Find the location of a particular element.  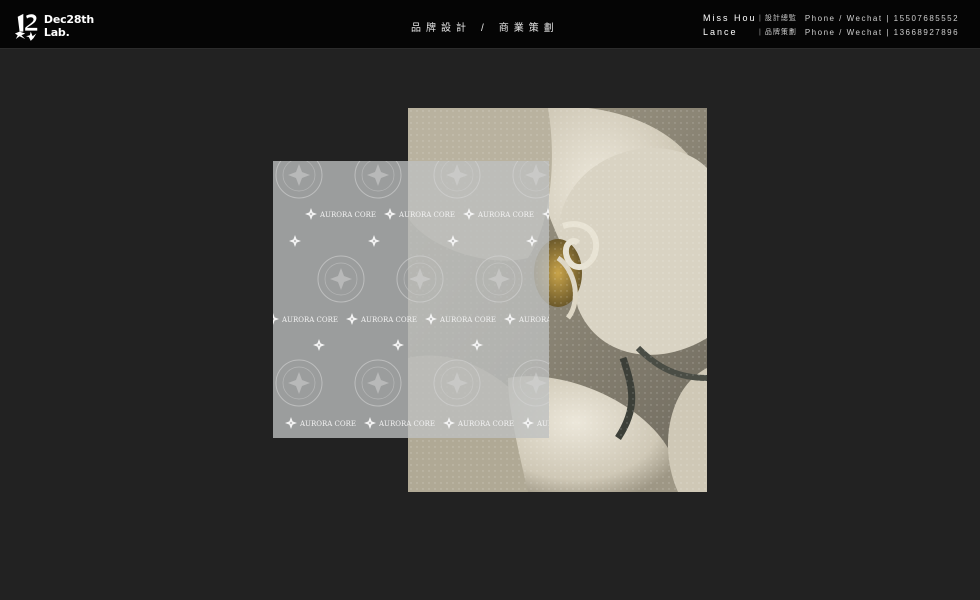

dec28th-logo-icon is located at coordinates (26, 27).